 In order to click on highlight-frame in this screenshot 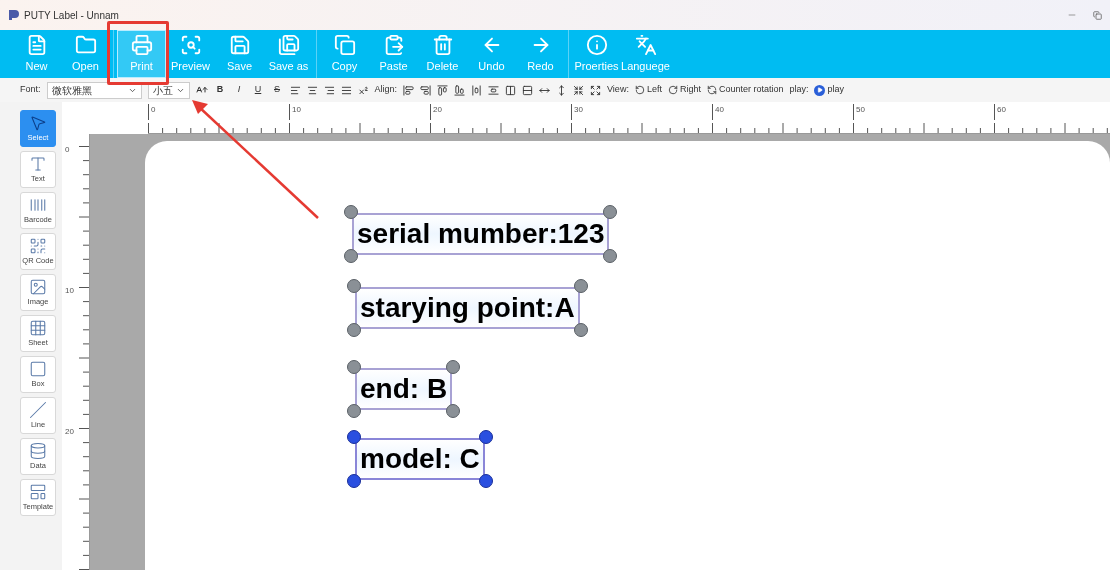, I will do `click(138, 53)`.